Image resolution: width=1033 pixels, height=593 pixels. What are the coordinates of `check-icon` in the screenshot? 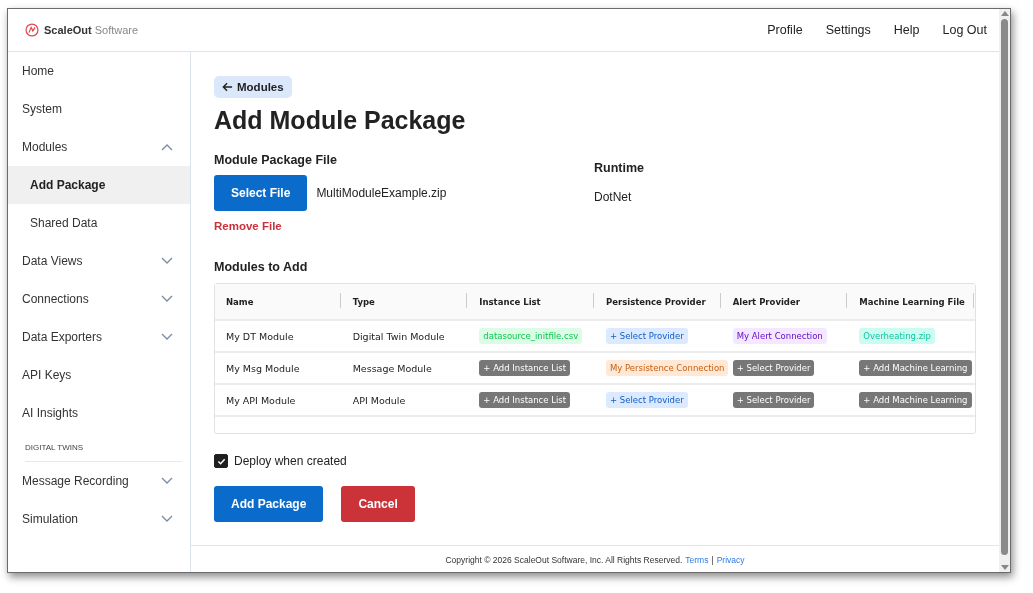 It's located at (221, 461).